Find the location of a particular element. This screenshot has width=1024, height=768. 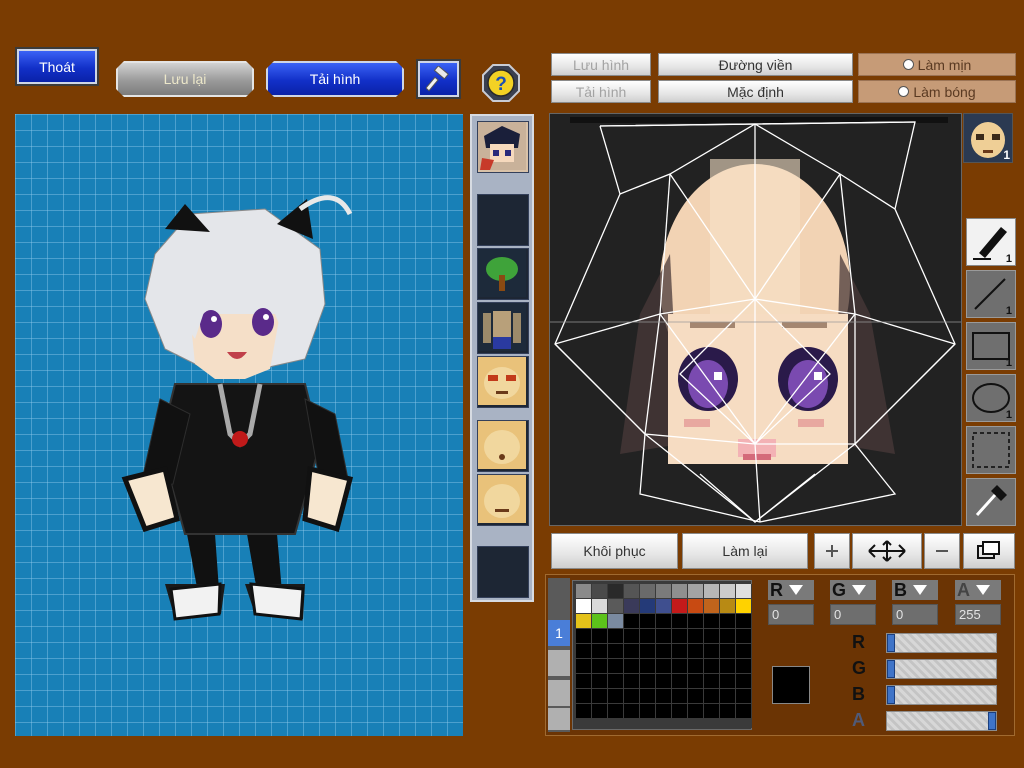

reload-button: Tải hình is located at coordinates (335, 79).